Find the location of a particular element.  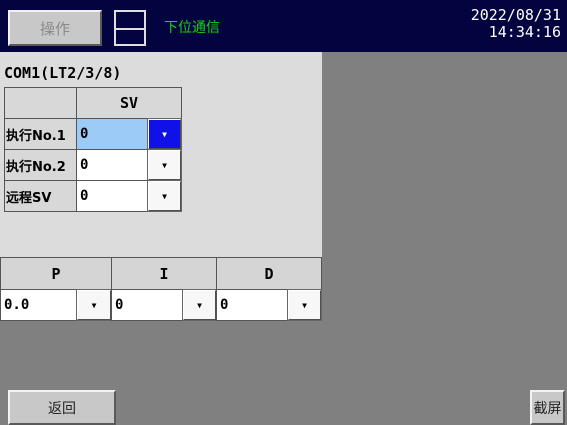

exec-1-value-field: 0 is located at coordinates (112, 134).